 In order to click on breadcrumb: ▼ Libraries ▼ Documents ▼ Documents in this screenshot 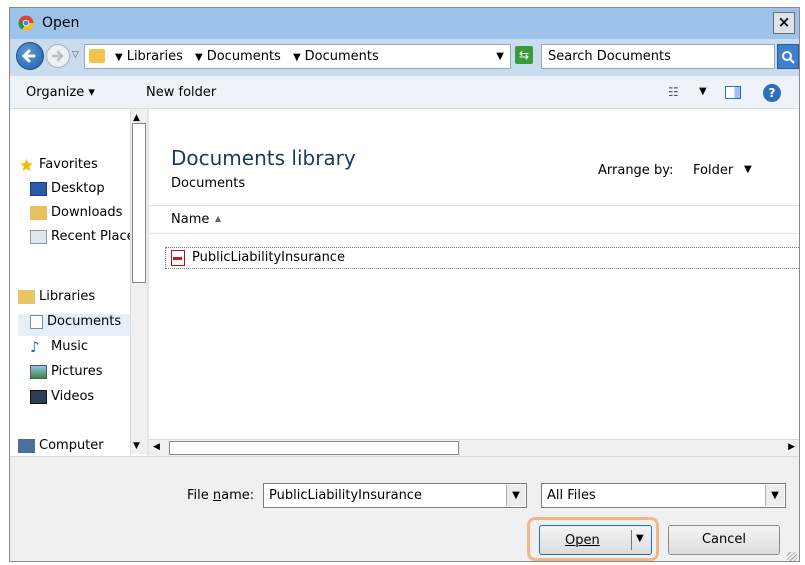, I will do `click(251, 56)`.